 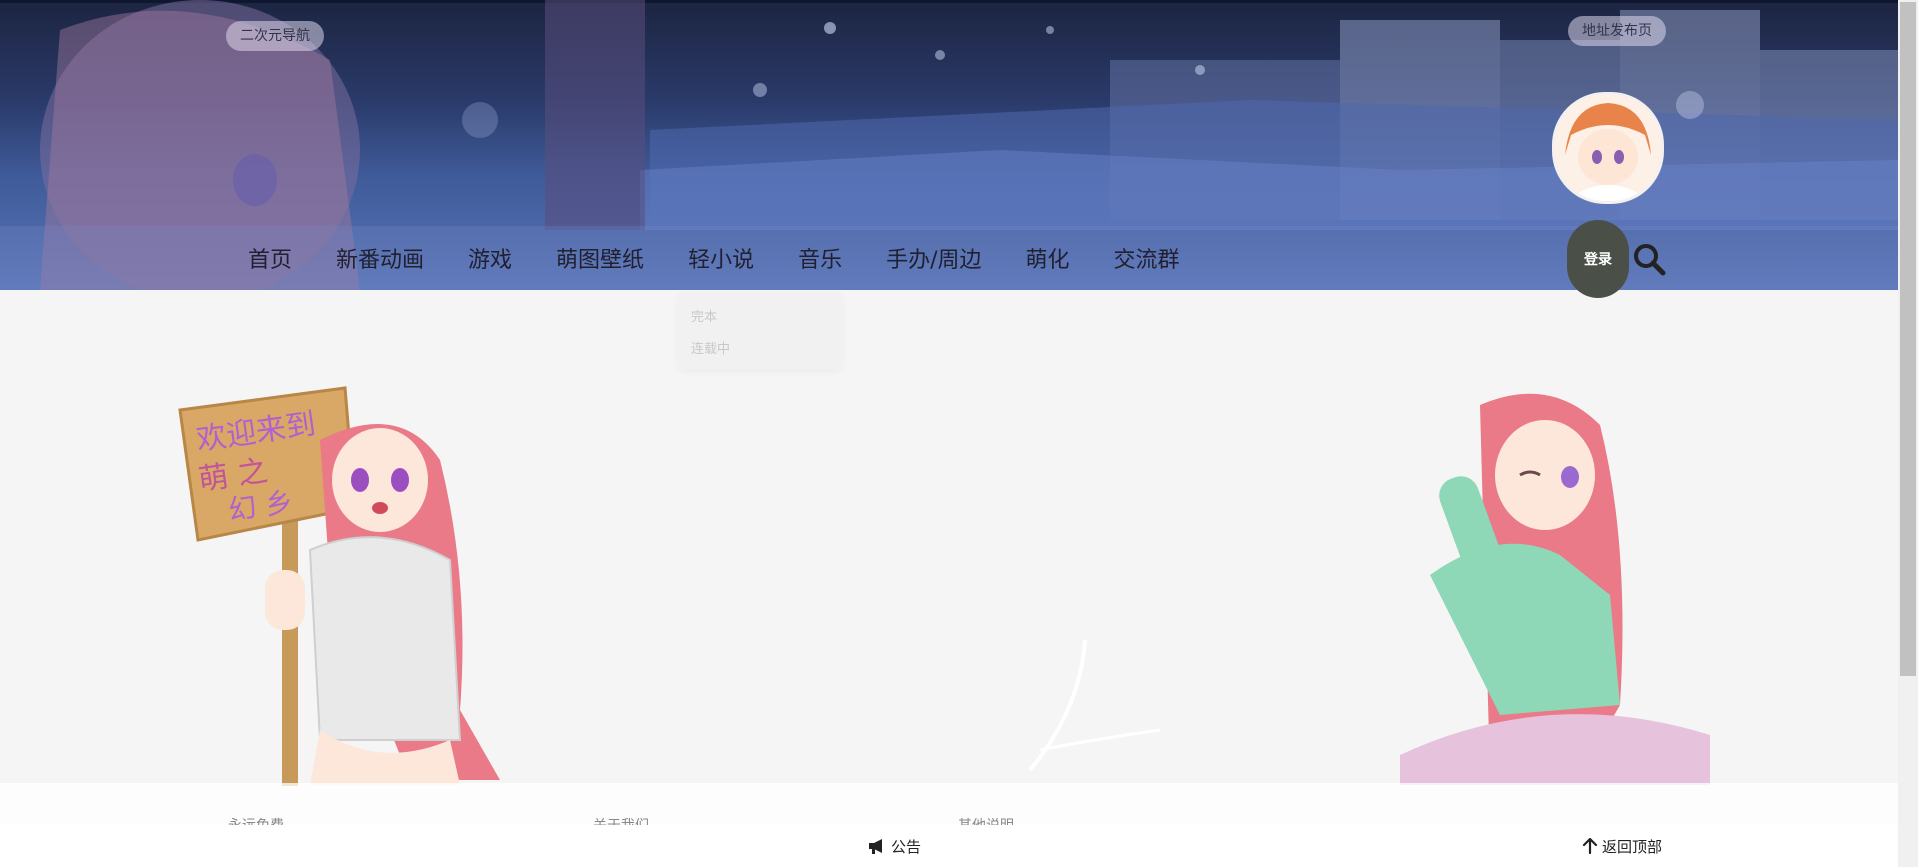 I want to click on address-page-link: 地址发布页, so click(x=1617, y=31).